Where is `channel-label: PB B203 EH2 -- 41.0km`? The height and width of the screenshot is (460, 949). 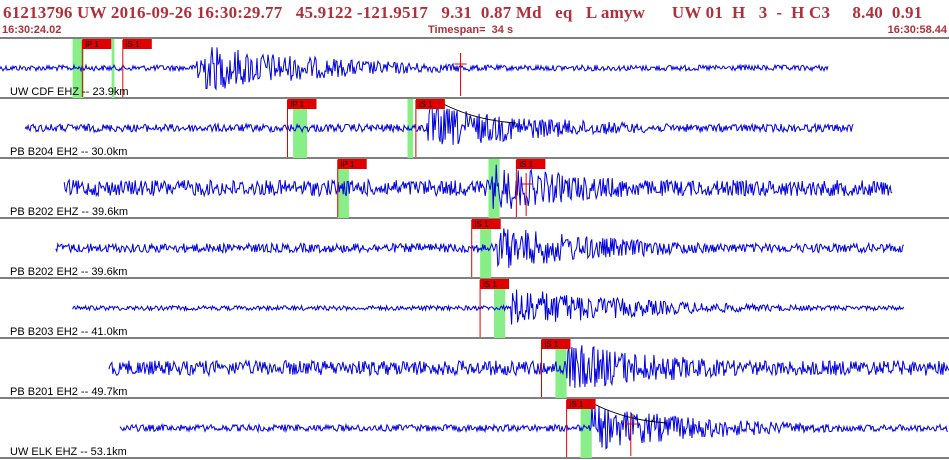 channel-label: PB B203 EH2 -- 41.0km is located at coordinates (68, 332).